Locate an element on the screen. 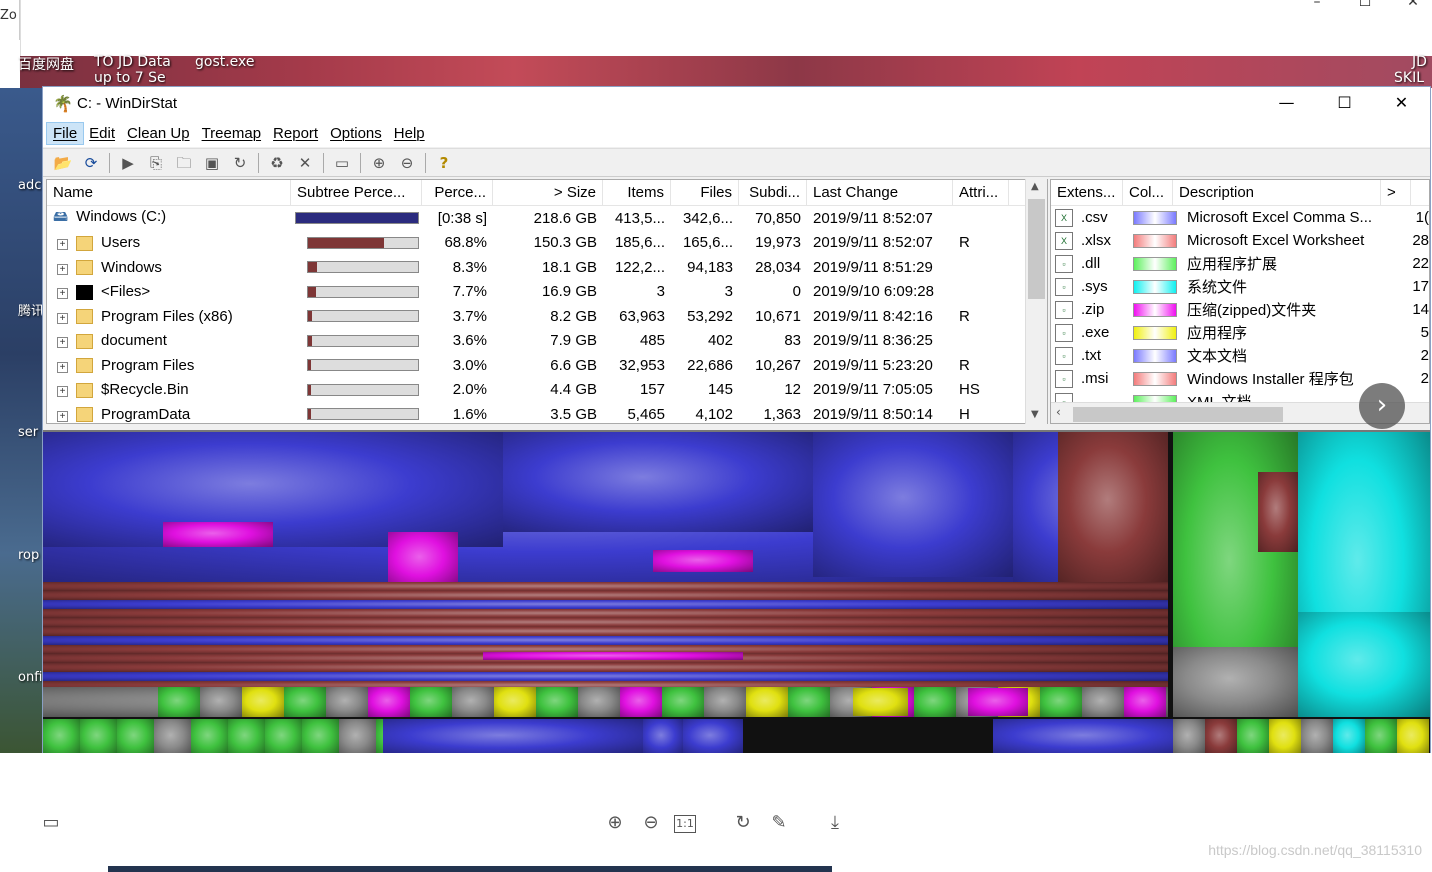  copy-icon: ⎘ is located at coordinates (156, 163).